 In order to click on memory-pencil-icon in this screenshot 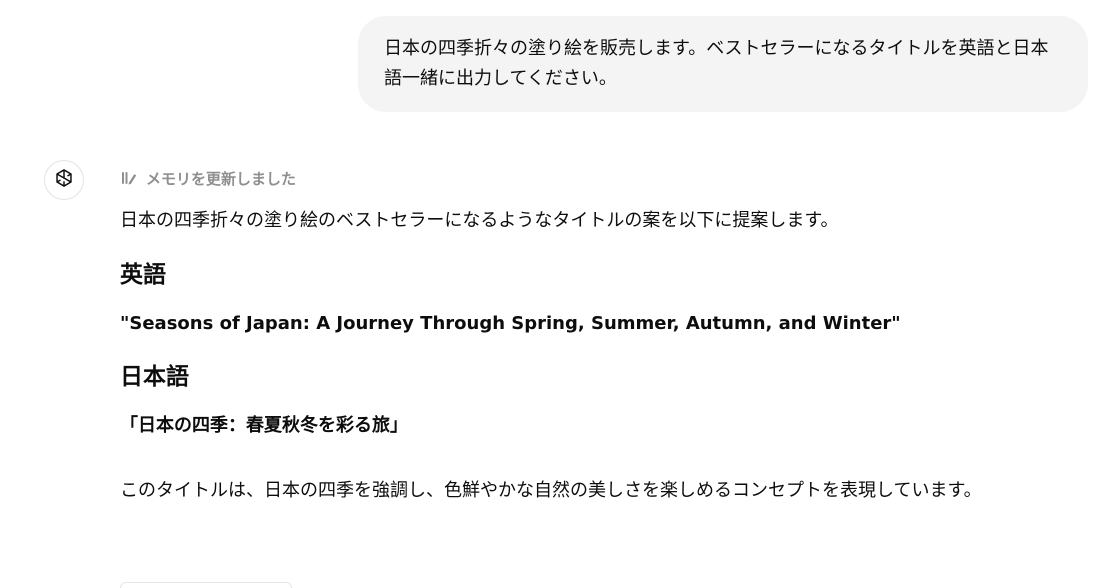, I will do `click(129, 178)`.